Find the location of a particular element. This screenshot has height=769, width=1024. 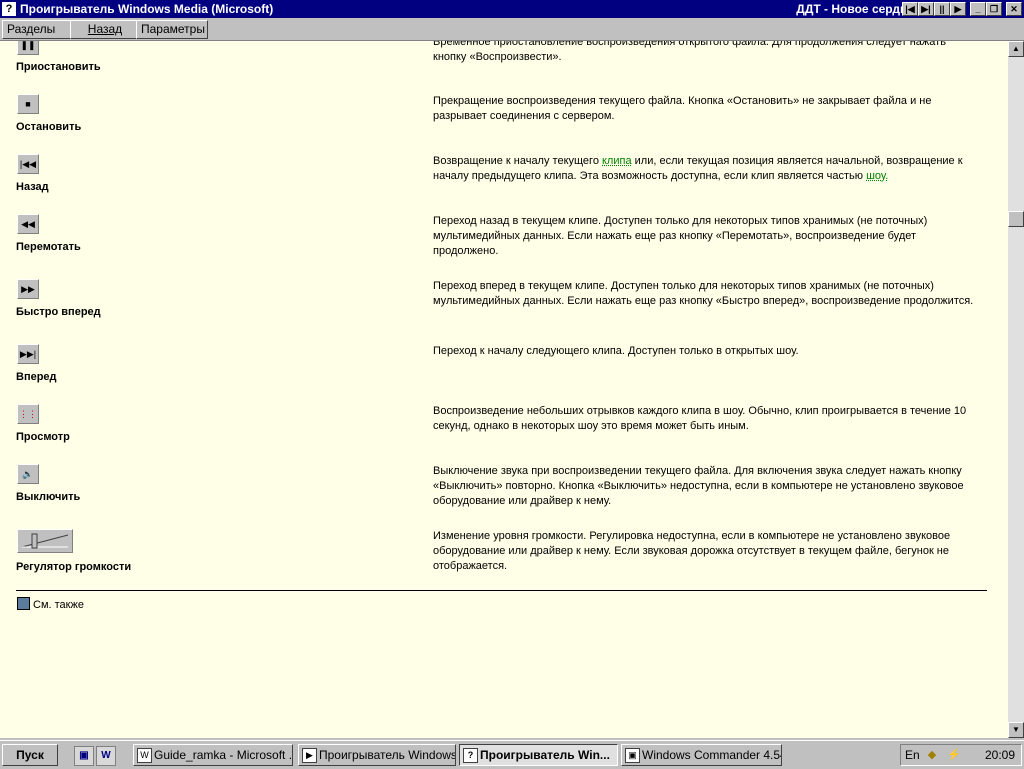

row-label: Быстро вперед is located at coordinates (58, 312).